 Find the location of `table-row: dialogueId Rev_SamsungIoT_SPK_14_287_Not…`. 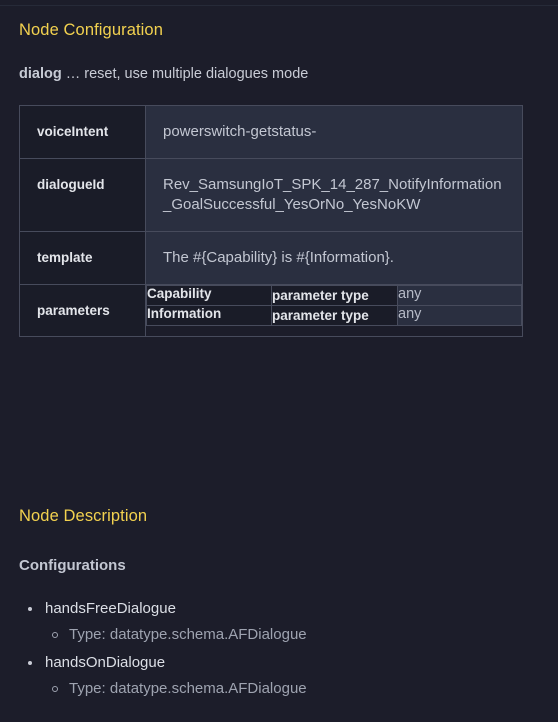

table-row: dialogueId Rev_SamsungIoT_SPK_14_287_Not… is located at coordinates (271, 194).